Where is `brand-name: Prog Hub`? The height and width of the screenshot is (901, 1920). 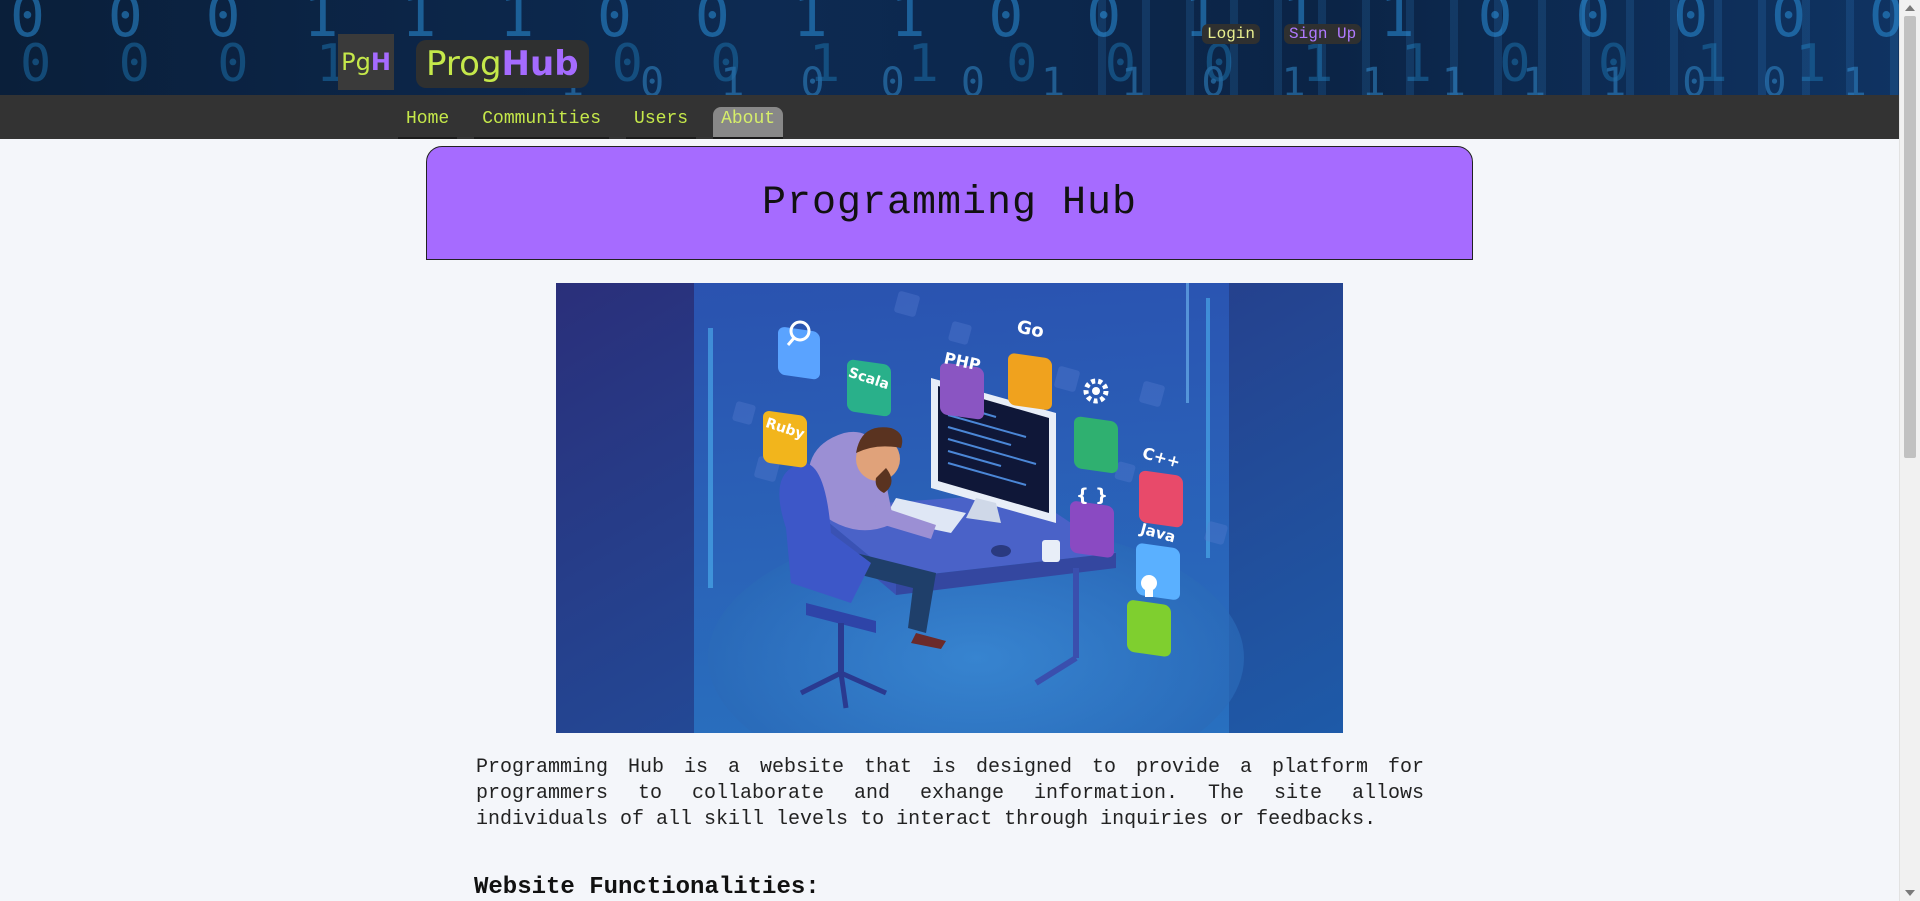
brand-name: Prog Hub is located at coordinates (502, 64).